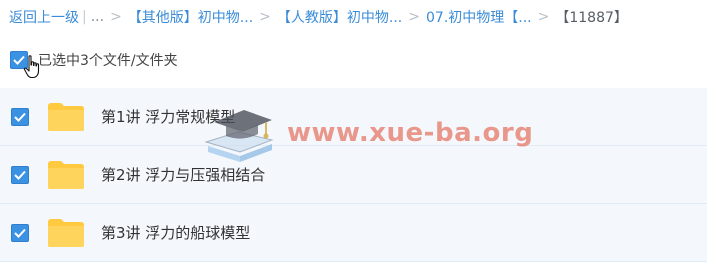  Describe the element at coordinates (168, 116) in the screenshot. I see `file-name: 第1讲 浮力常规模型` at that location.